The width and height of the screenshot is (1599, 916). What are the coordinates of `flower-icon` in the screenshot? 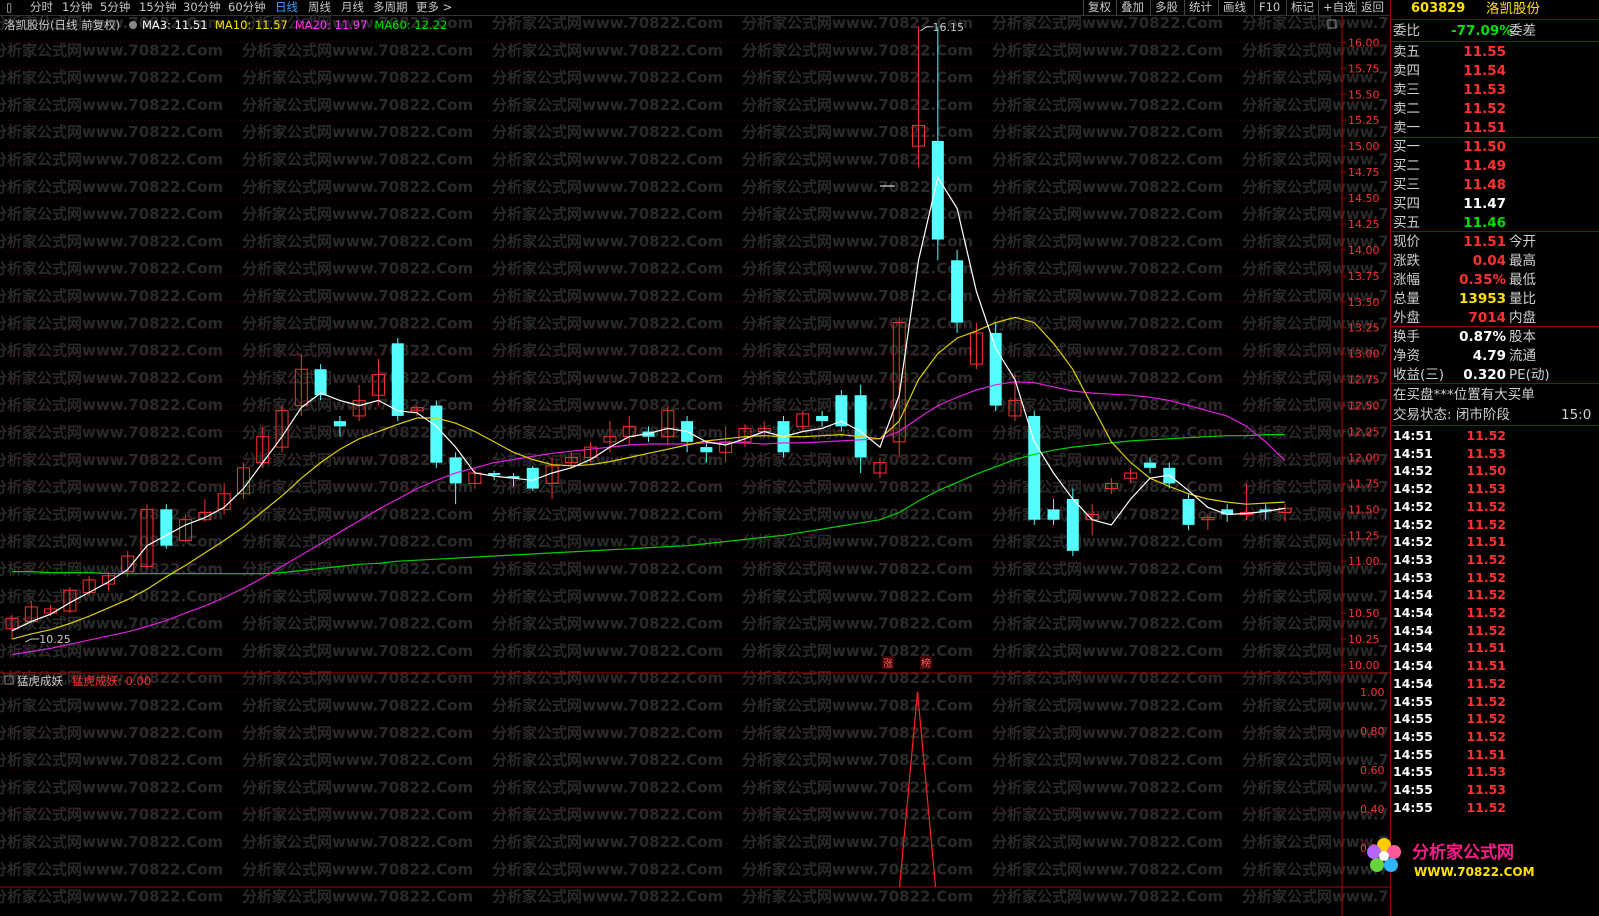 It's located at (1384, 855).